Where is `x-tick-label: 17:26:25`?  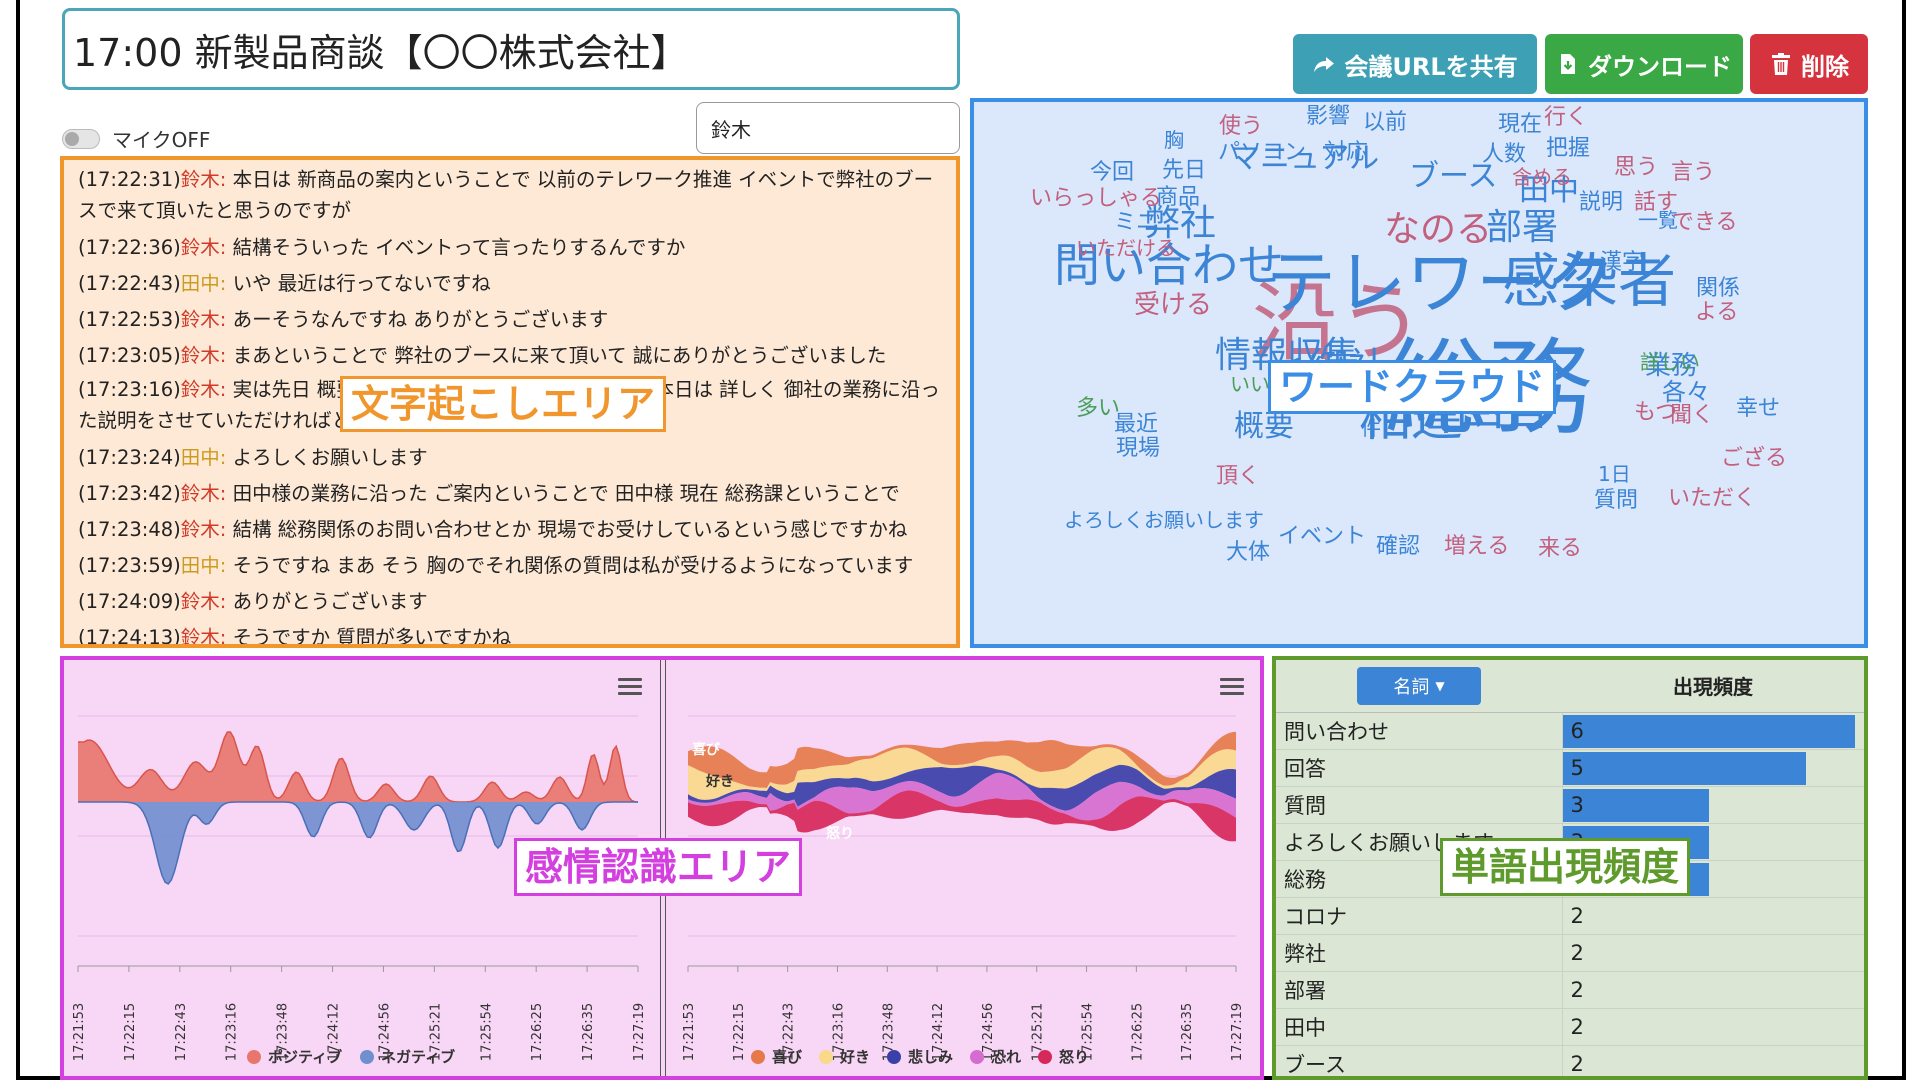
x-tick-label: 17:26:25 is located at coordinates (1137, 1032).